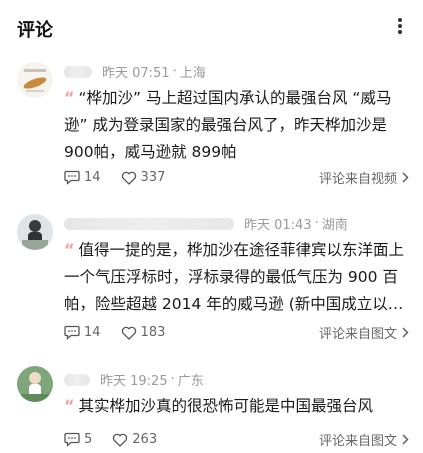 This screenshot has width=423, height=453. What do you see at coordinates (278, 225) in the screenshot?
I see `comment-time: 昨天 01:43` at bounding box center [278, 225].